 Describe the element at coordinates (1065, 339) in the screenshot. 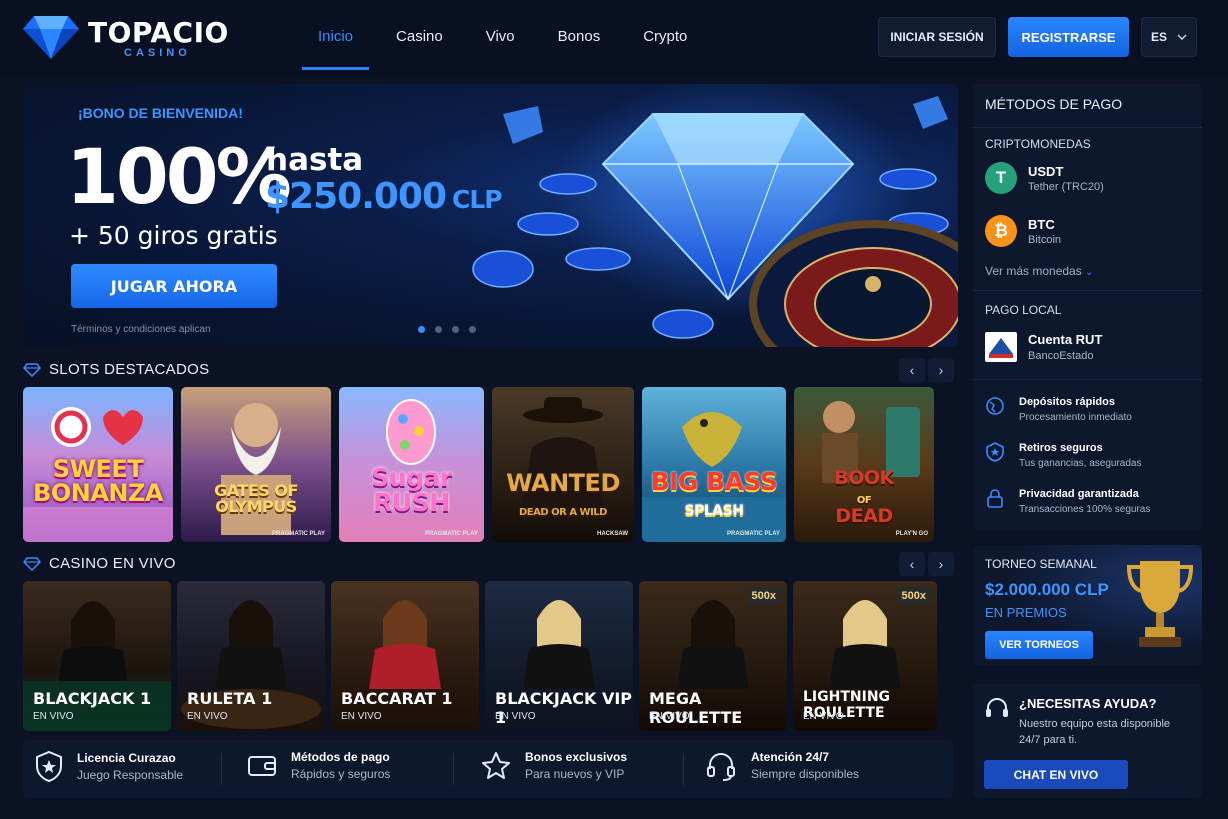

I see `local-method-name: Cuenta RUT` at that location.